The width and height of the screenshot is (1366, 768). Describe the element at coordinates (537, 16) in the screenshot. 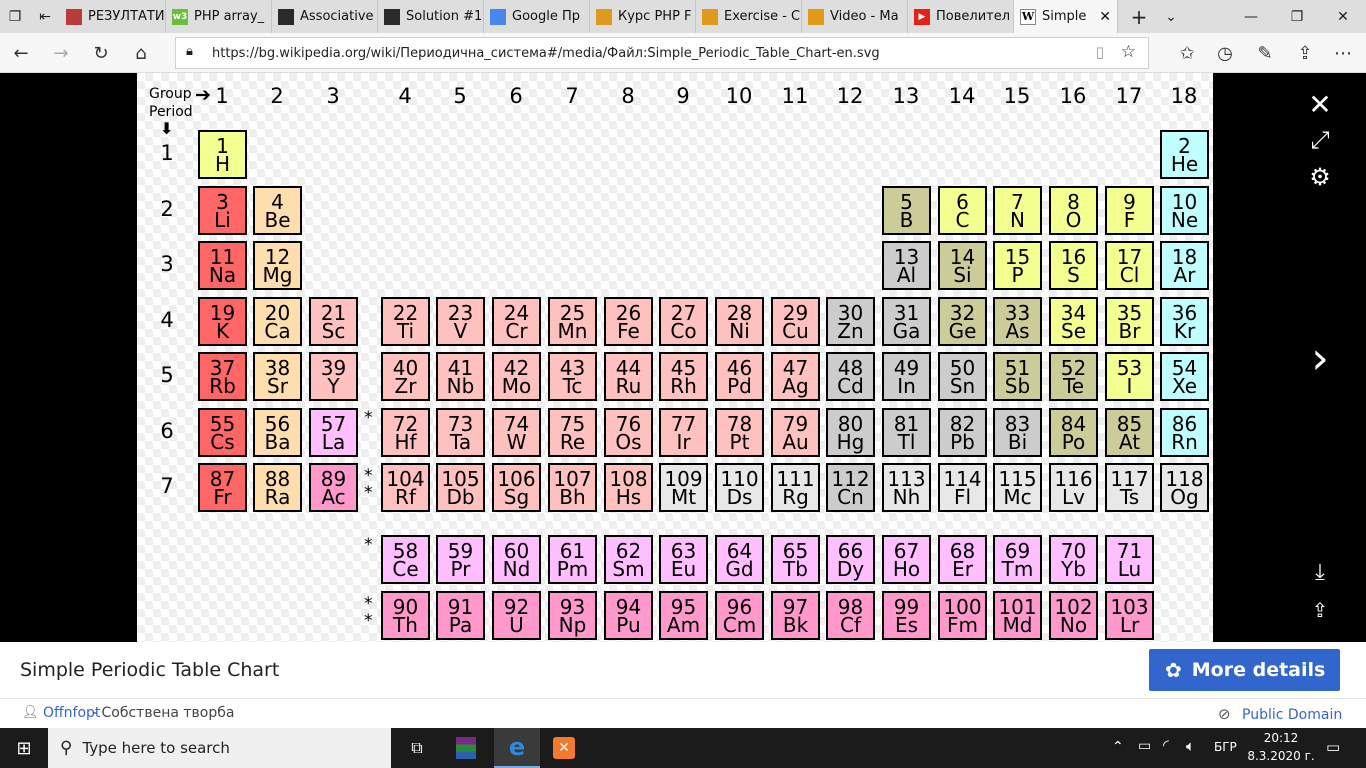

I see `tab-5: Google Пр` at that location.